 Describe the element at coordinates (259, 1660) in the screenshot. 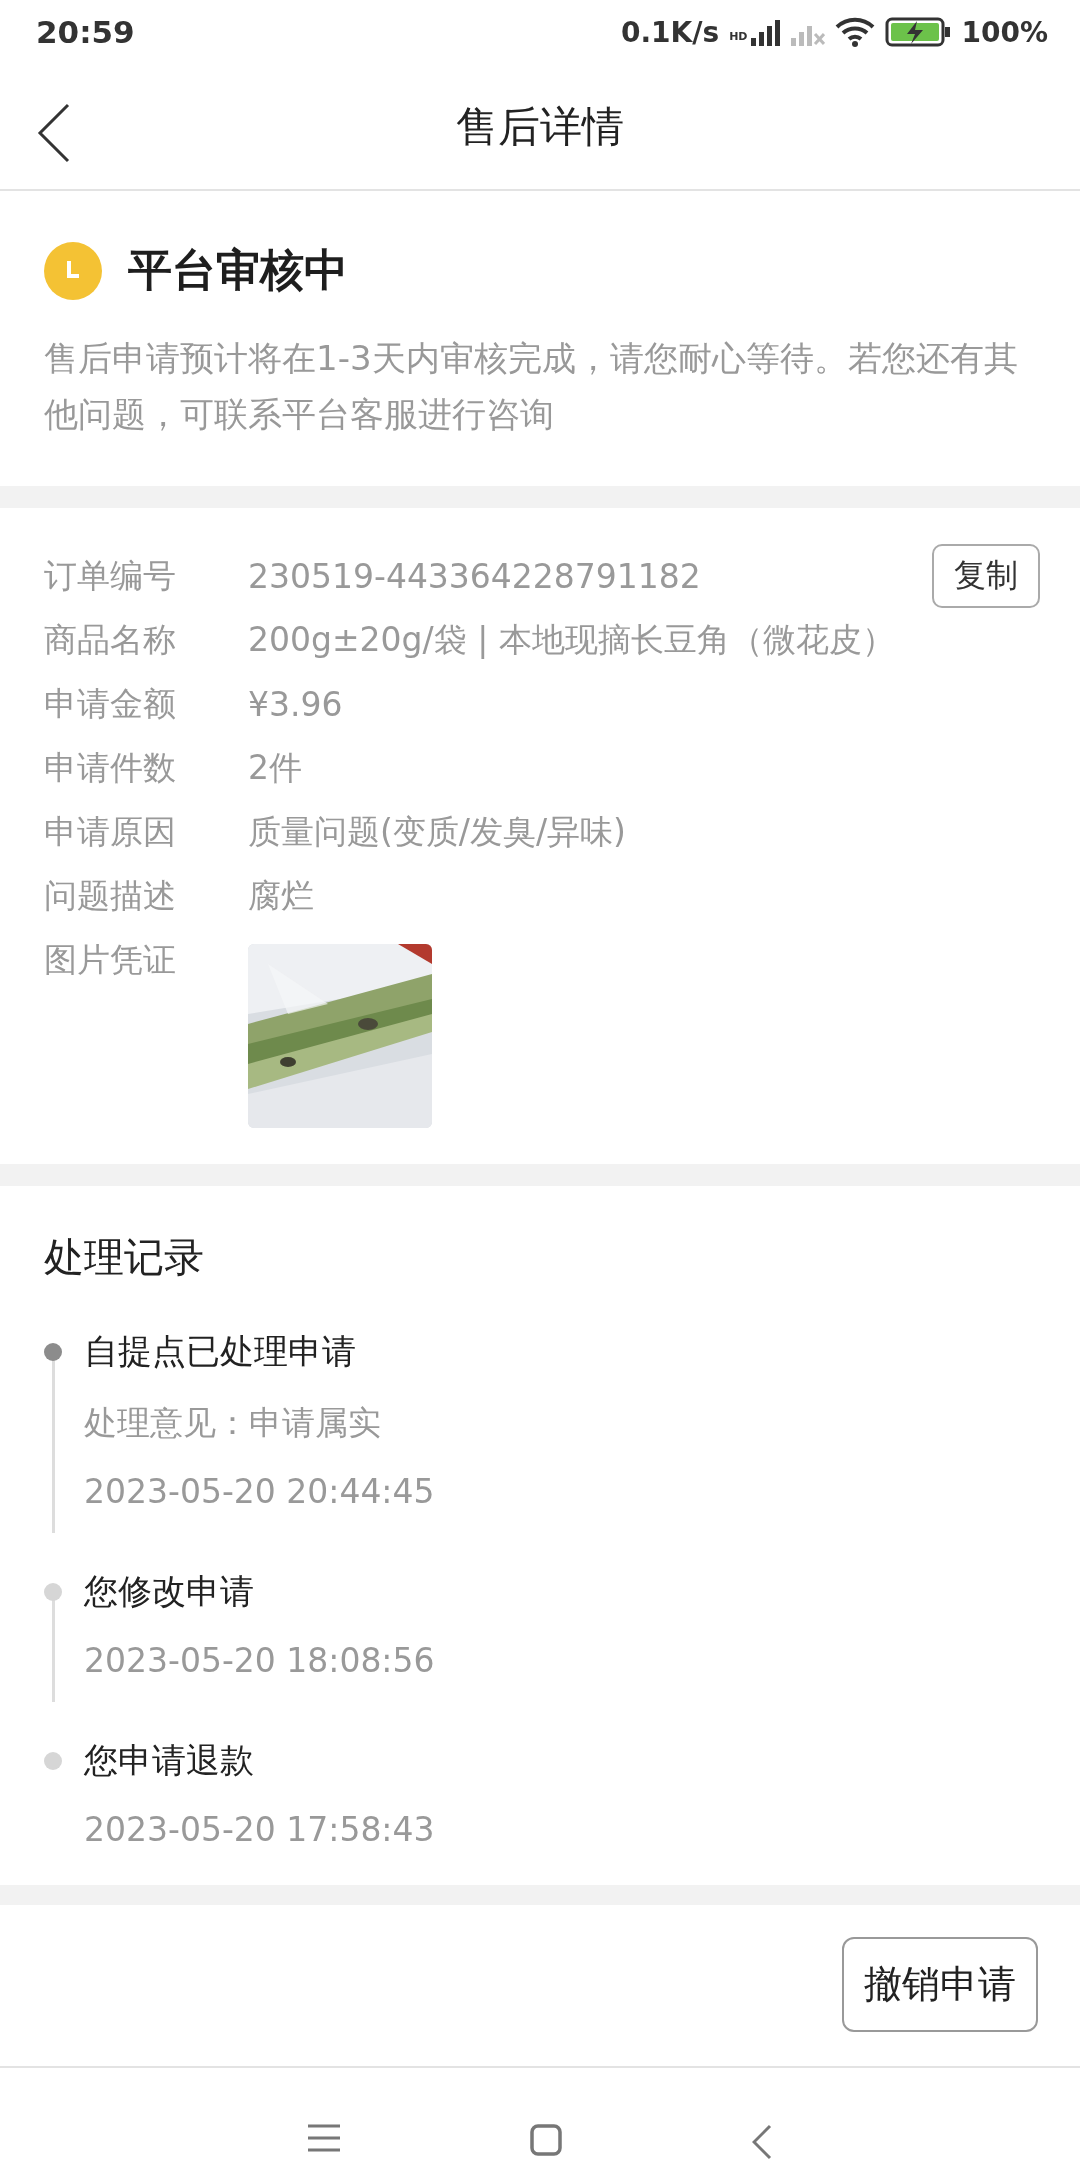

I see `record-time: 2023-05-20 18:08:56` at that location.